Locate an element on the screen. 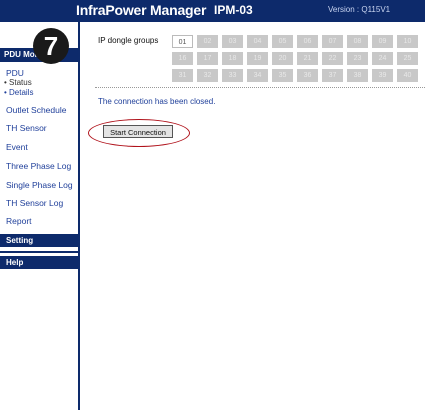  group-cell: 32 is located at coordinates (207, 75).